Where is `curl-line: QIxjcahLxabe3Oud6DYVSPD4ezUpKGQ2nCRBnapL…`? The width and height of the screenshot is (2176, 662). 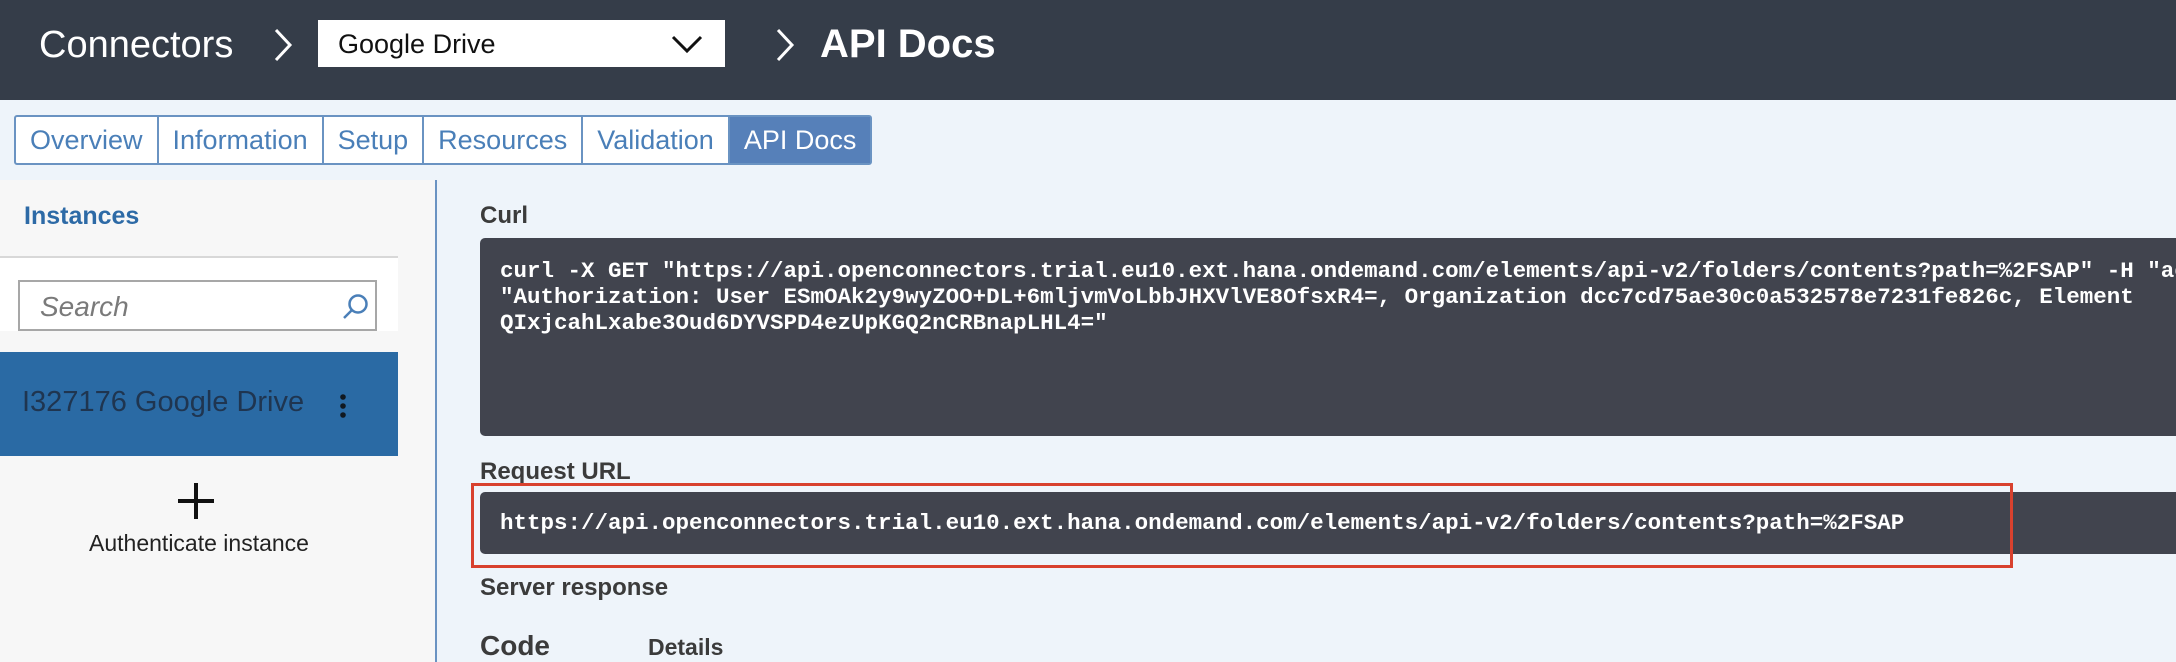 curl-line: QIxjcahLxabe3Oud6DYVSPD4ezUpKGQ2nCRBnapL… is located at coordinates (804, 323).